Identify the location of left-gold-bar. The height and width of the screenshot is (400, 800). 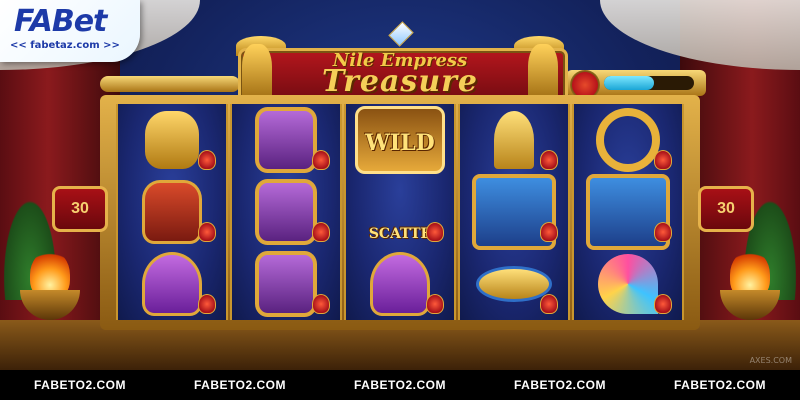
(170, 84).